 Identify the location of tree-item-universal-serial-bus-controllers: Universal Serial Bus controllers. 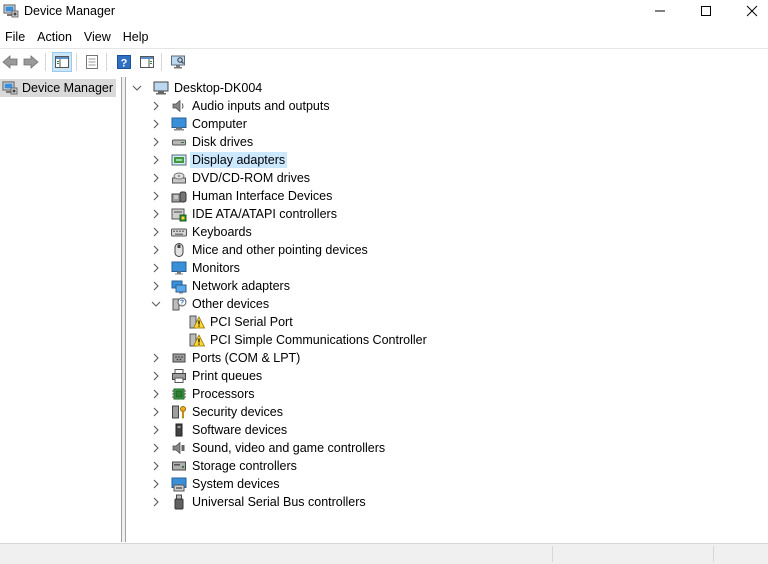
(260, 502).